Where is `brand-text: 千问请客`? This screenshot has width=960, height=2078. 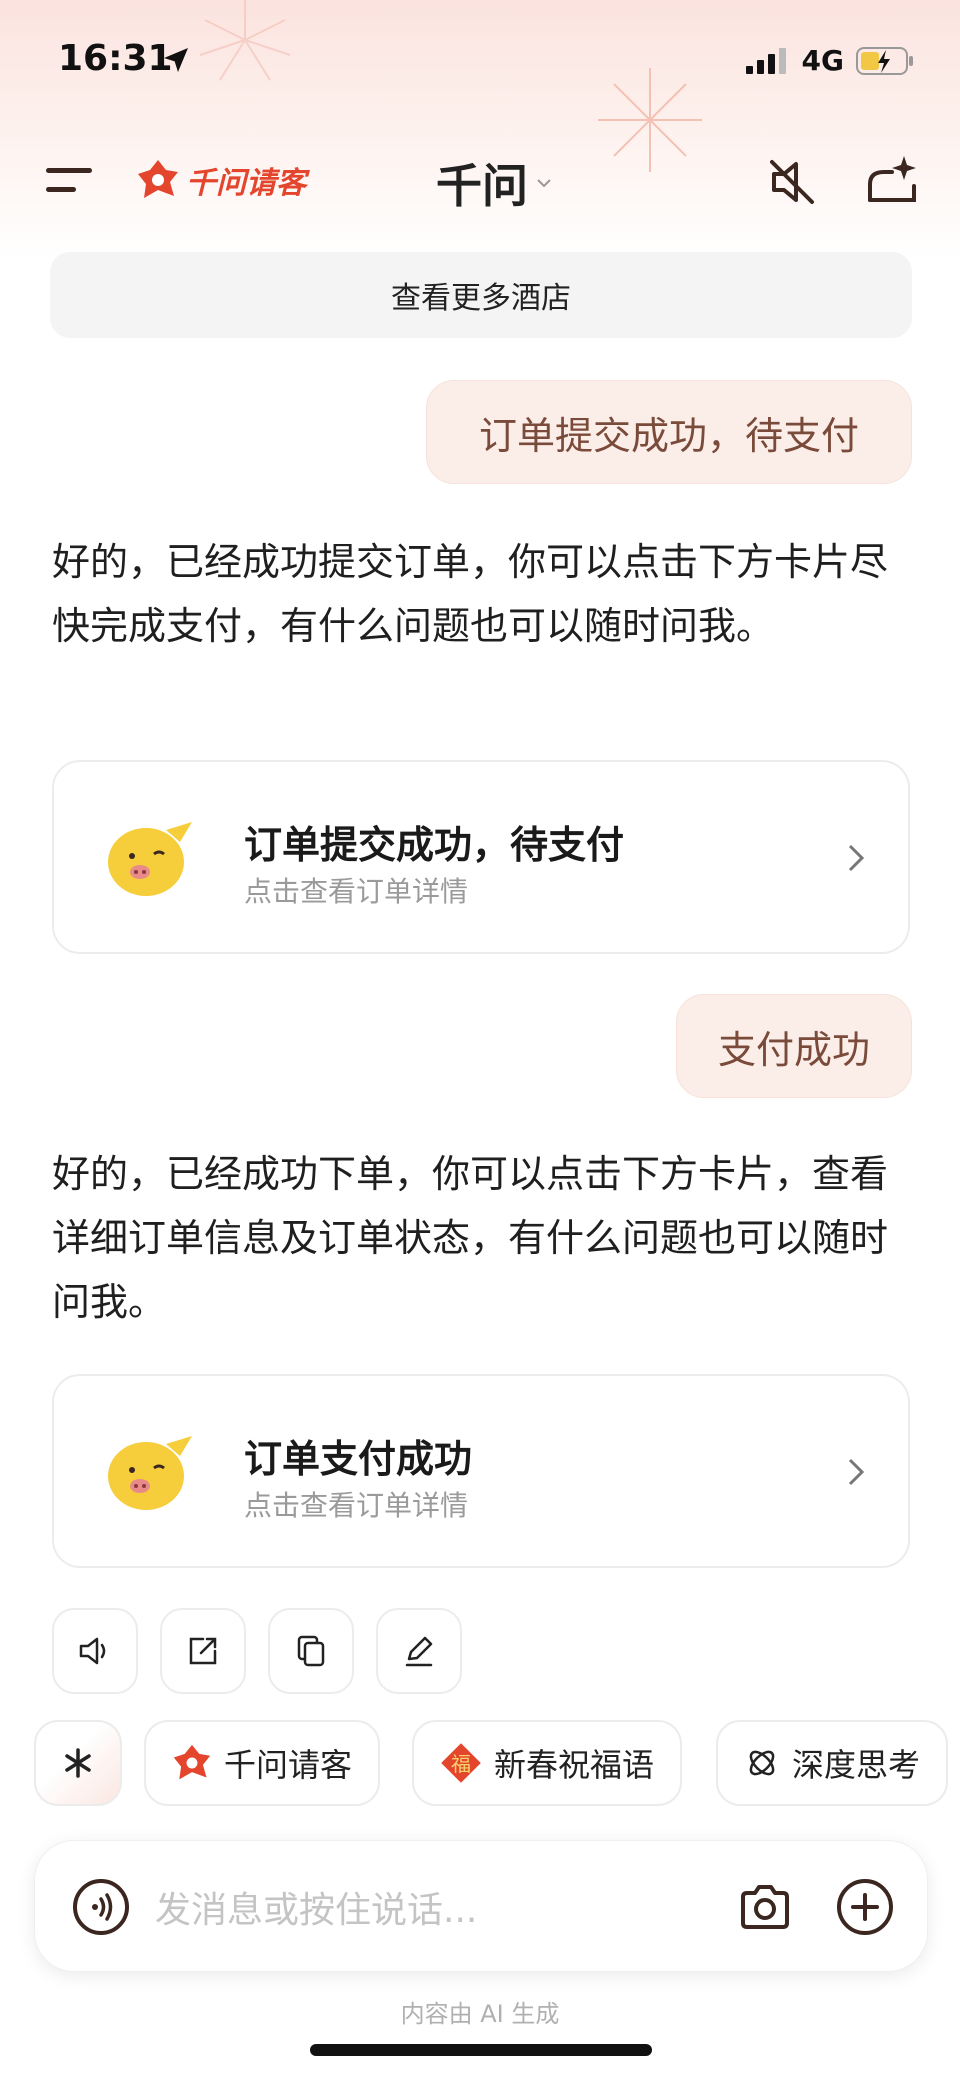 brand-text: 千问请客 is located at coordinates (246, 183).